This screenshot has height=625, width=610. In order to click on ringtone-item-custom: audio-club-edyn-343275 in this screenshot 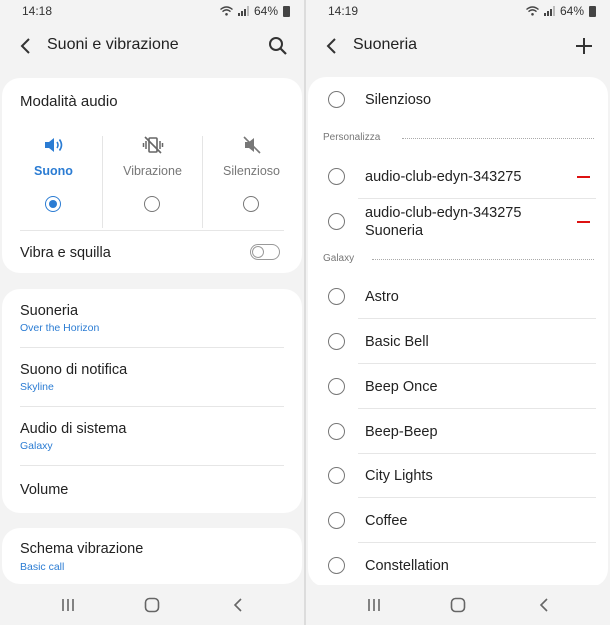, I will do `click(458, 177)`.